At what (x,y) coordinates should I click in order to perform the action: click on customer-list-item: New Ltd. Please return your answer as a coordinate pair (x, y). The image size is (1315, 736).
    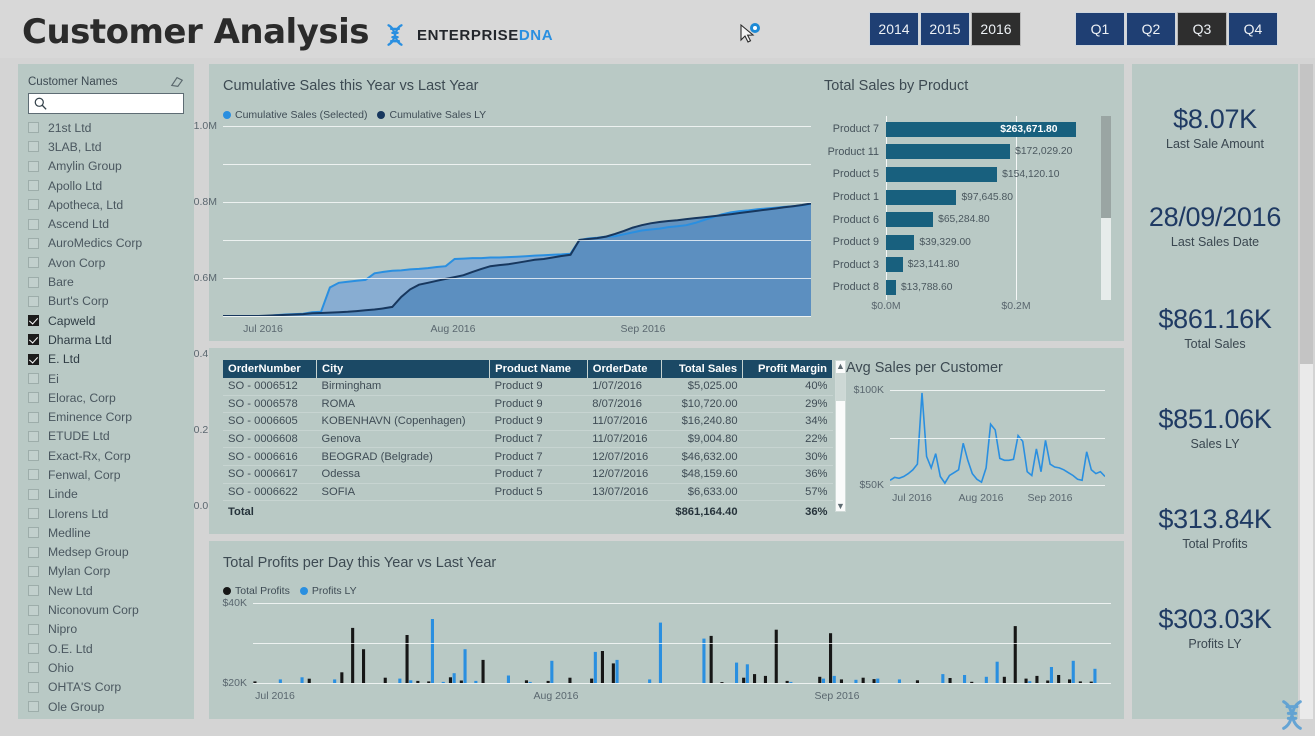
    Looking at the image, I should click on (109, 590).